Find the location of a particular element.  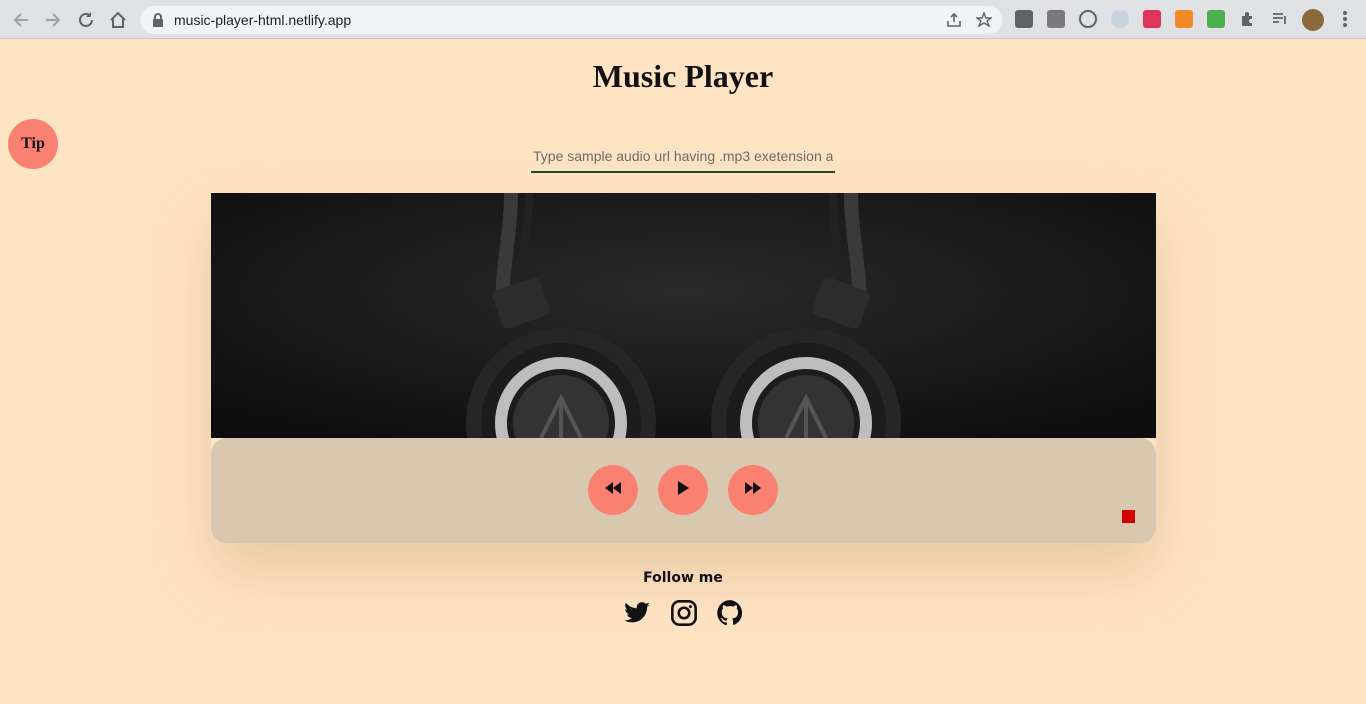

share-icon is located at coordinates (954, 22).